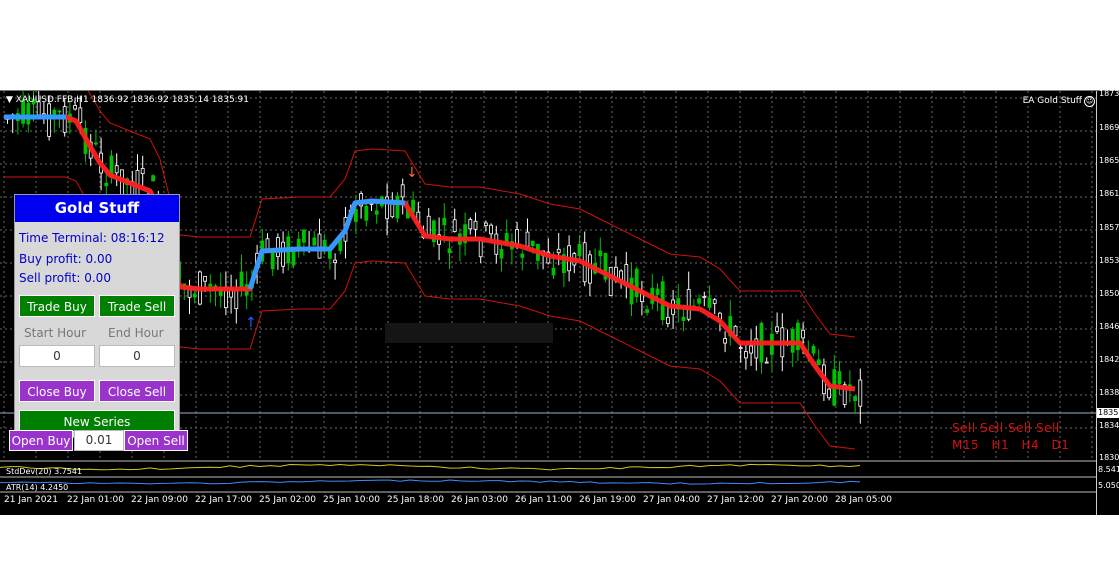 This screenshot has width=1119, height=576. Describe the element at coordinates (1059, 101) in the screenshot. I see `ea-label: EA Gold Stuff ☺` at that location.